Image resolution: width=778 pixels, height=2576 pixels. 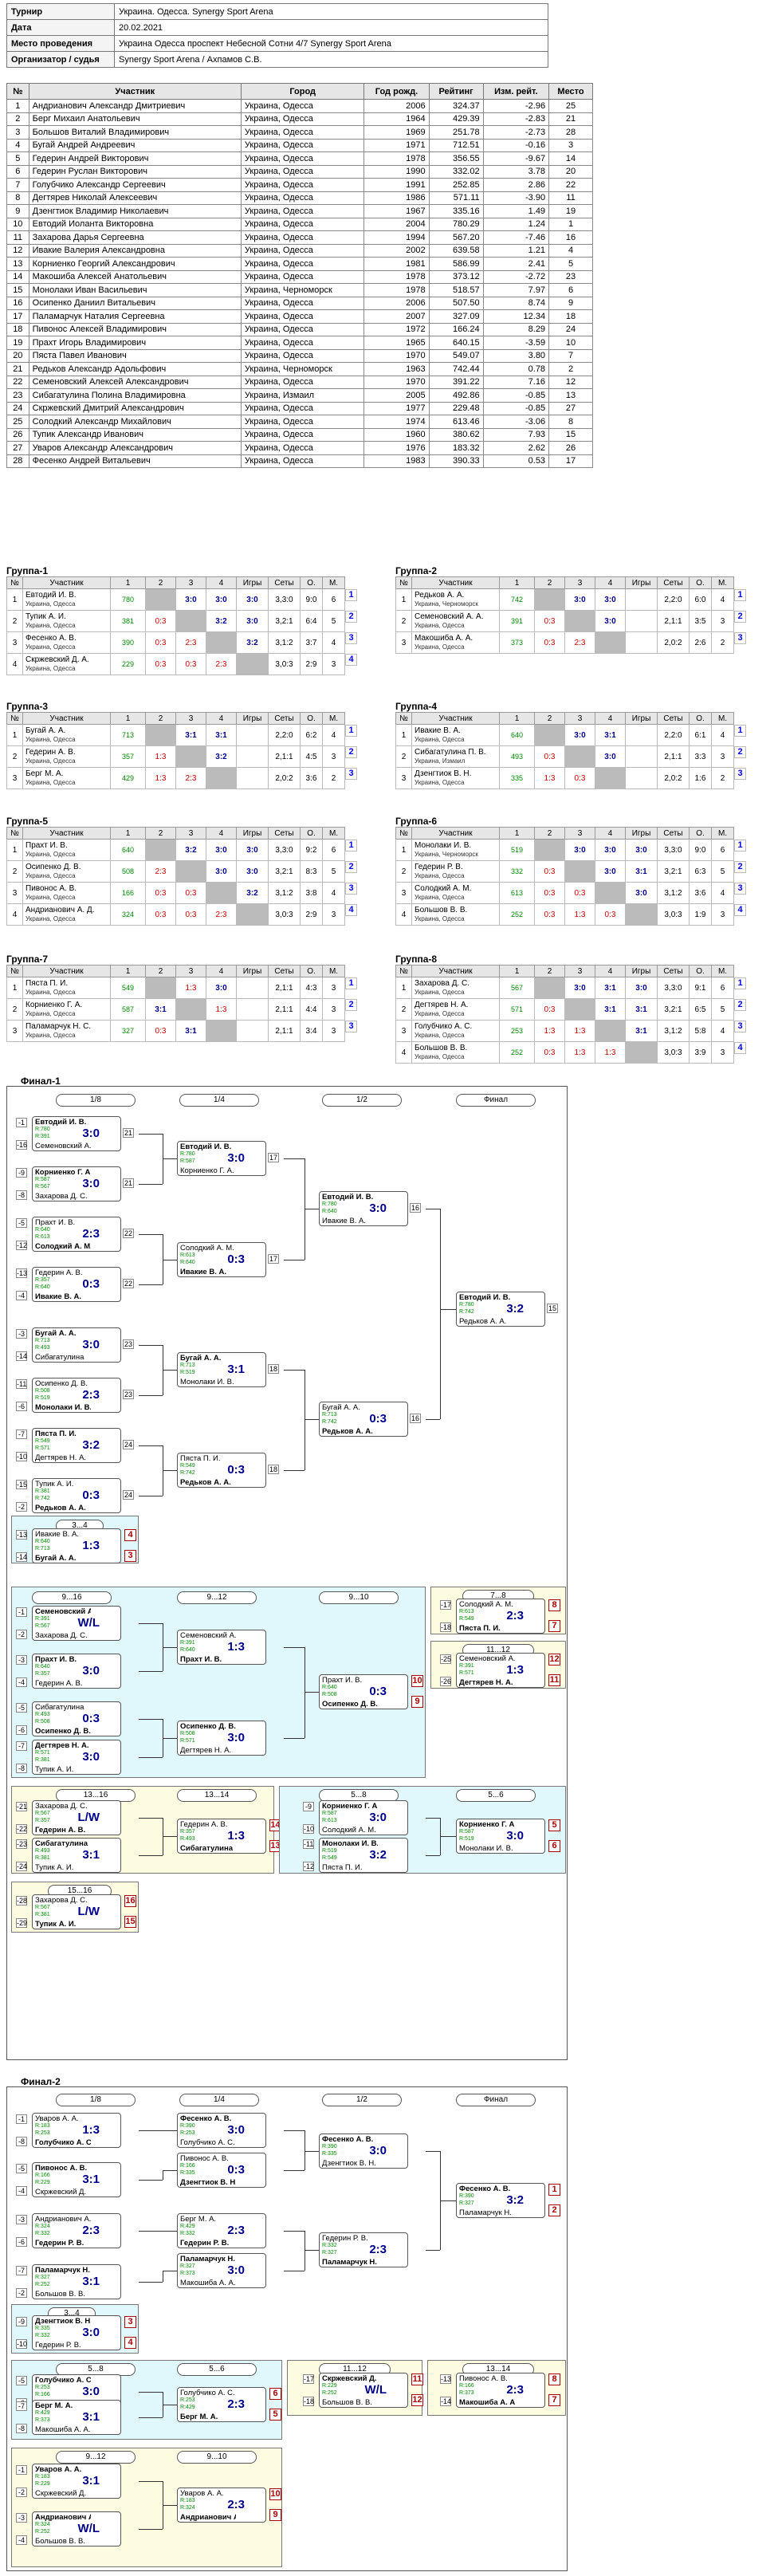 What do you see at coordinates (60, 28) in the screenshot?
I see `info-key: Дата` at bounding box center [60, 28].